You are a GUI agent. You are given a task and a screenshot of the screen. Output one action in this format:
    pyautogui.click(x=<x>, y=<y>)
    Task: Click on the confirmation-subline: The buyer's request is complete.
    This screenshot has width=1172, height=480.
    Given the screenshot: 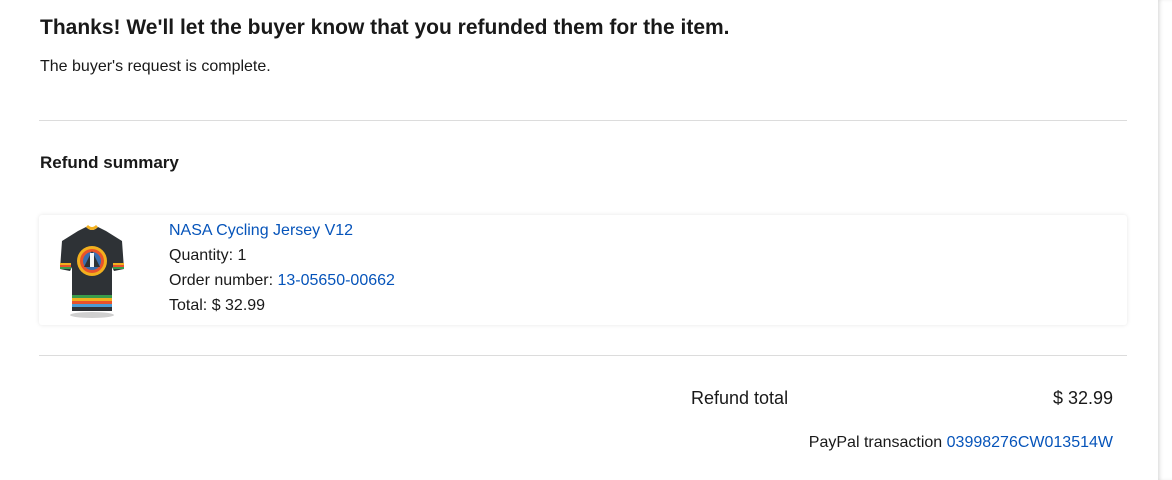 What is the action you would take?
    pyautogui.click(x=155, y=66)
    